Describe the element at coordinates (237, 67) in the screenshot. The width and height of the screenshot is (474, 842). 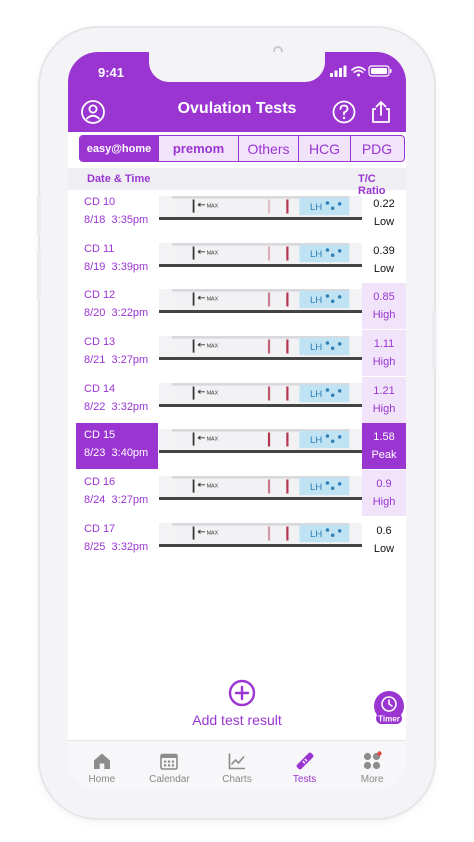
I see `notch` at that location.